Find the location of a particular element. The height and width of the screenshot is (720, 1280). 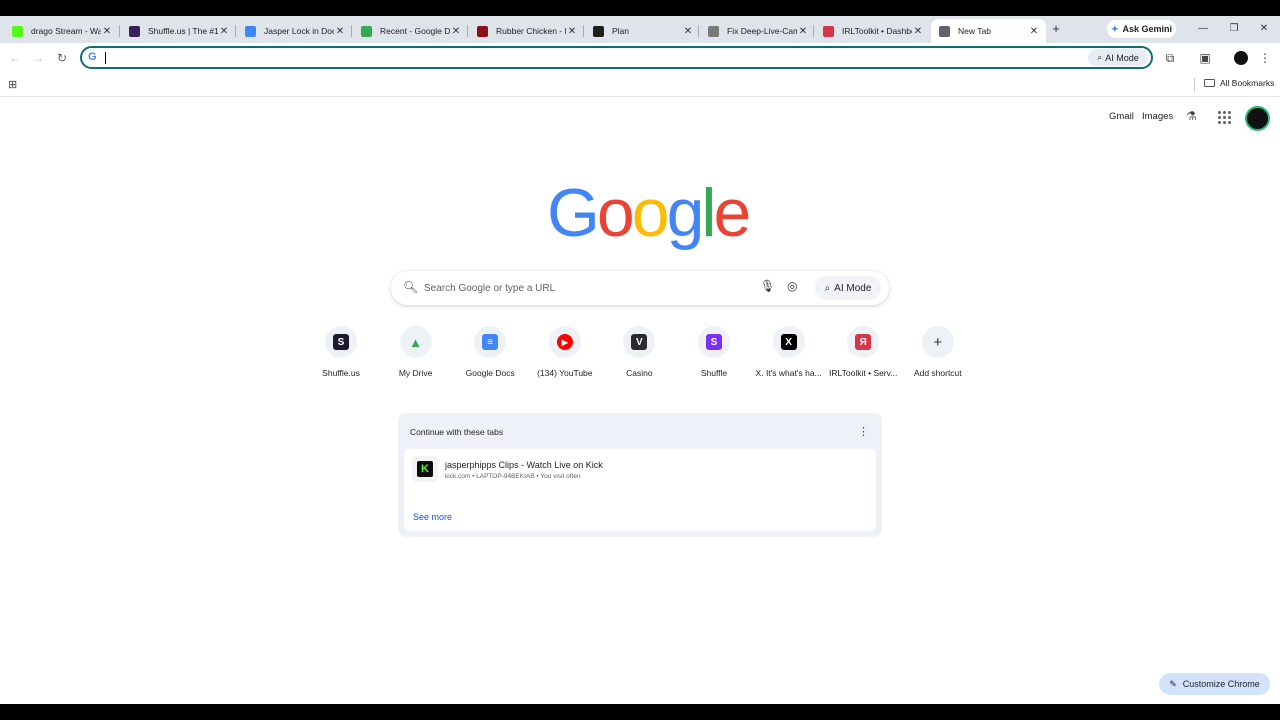

tab: Recent - Google Dr ✕ is located at coordinates (410, 31).